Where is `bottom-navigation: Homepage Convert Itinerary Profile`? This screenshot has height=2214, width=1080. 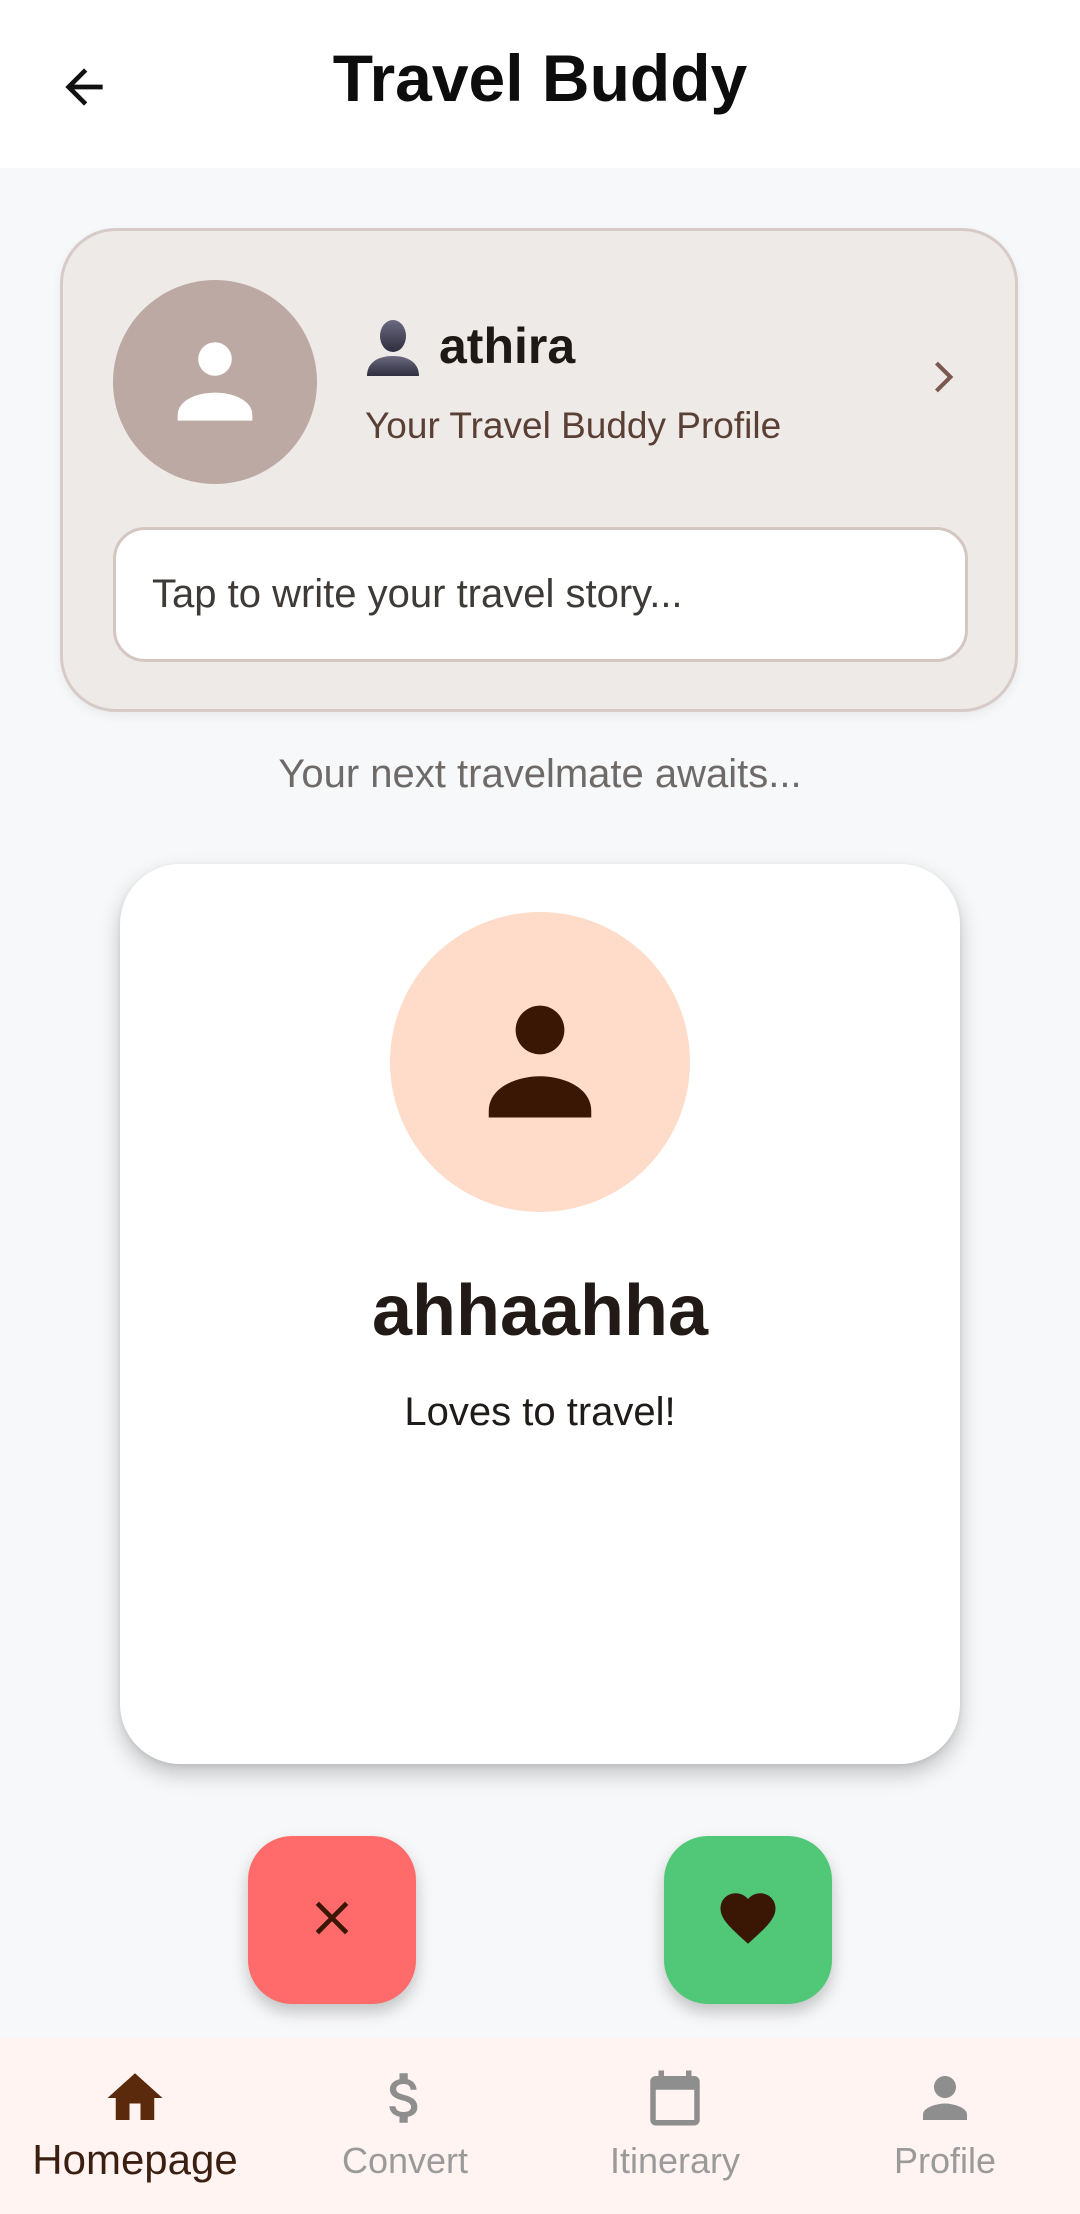
bottom-navigation: Homepage Convert Itinerary Profile is located at coordinates (540, 2126).